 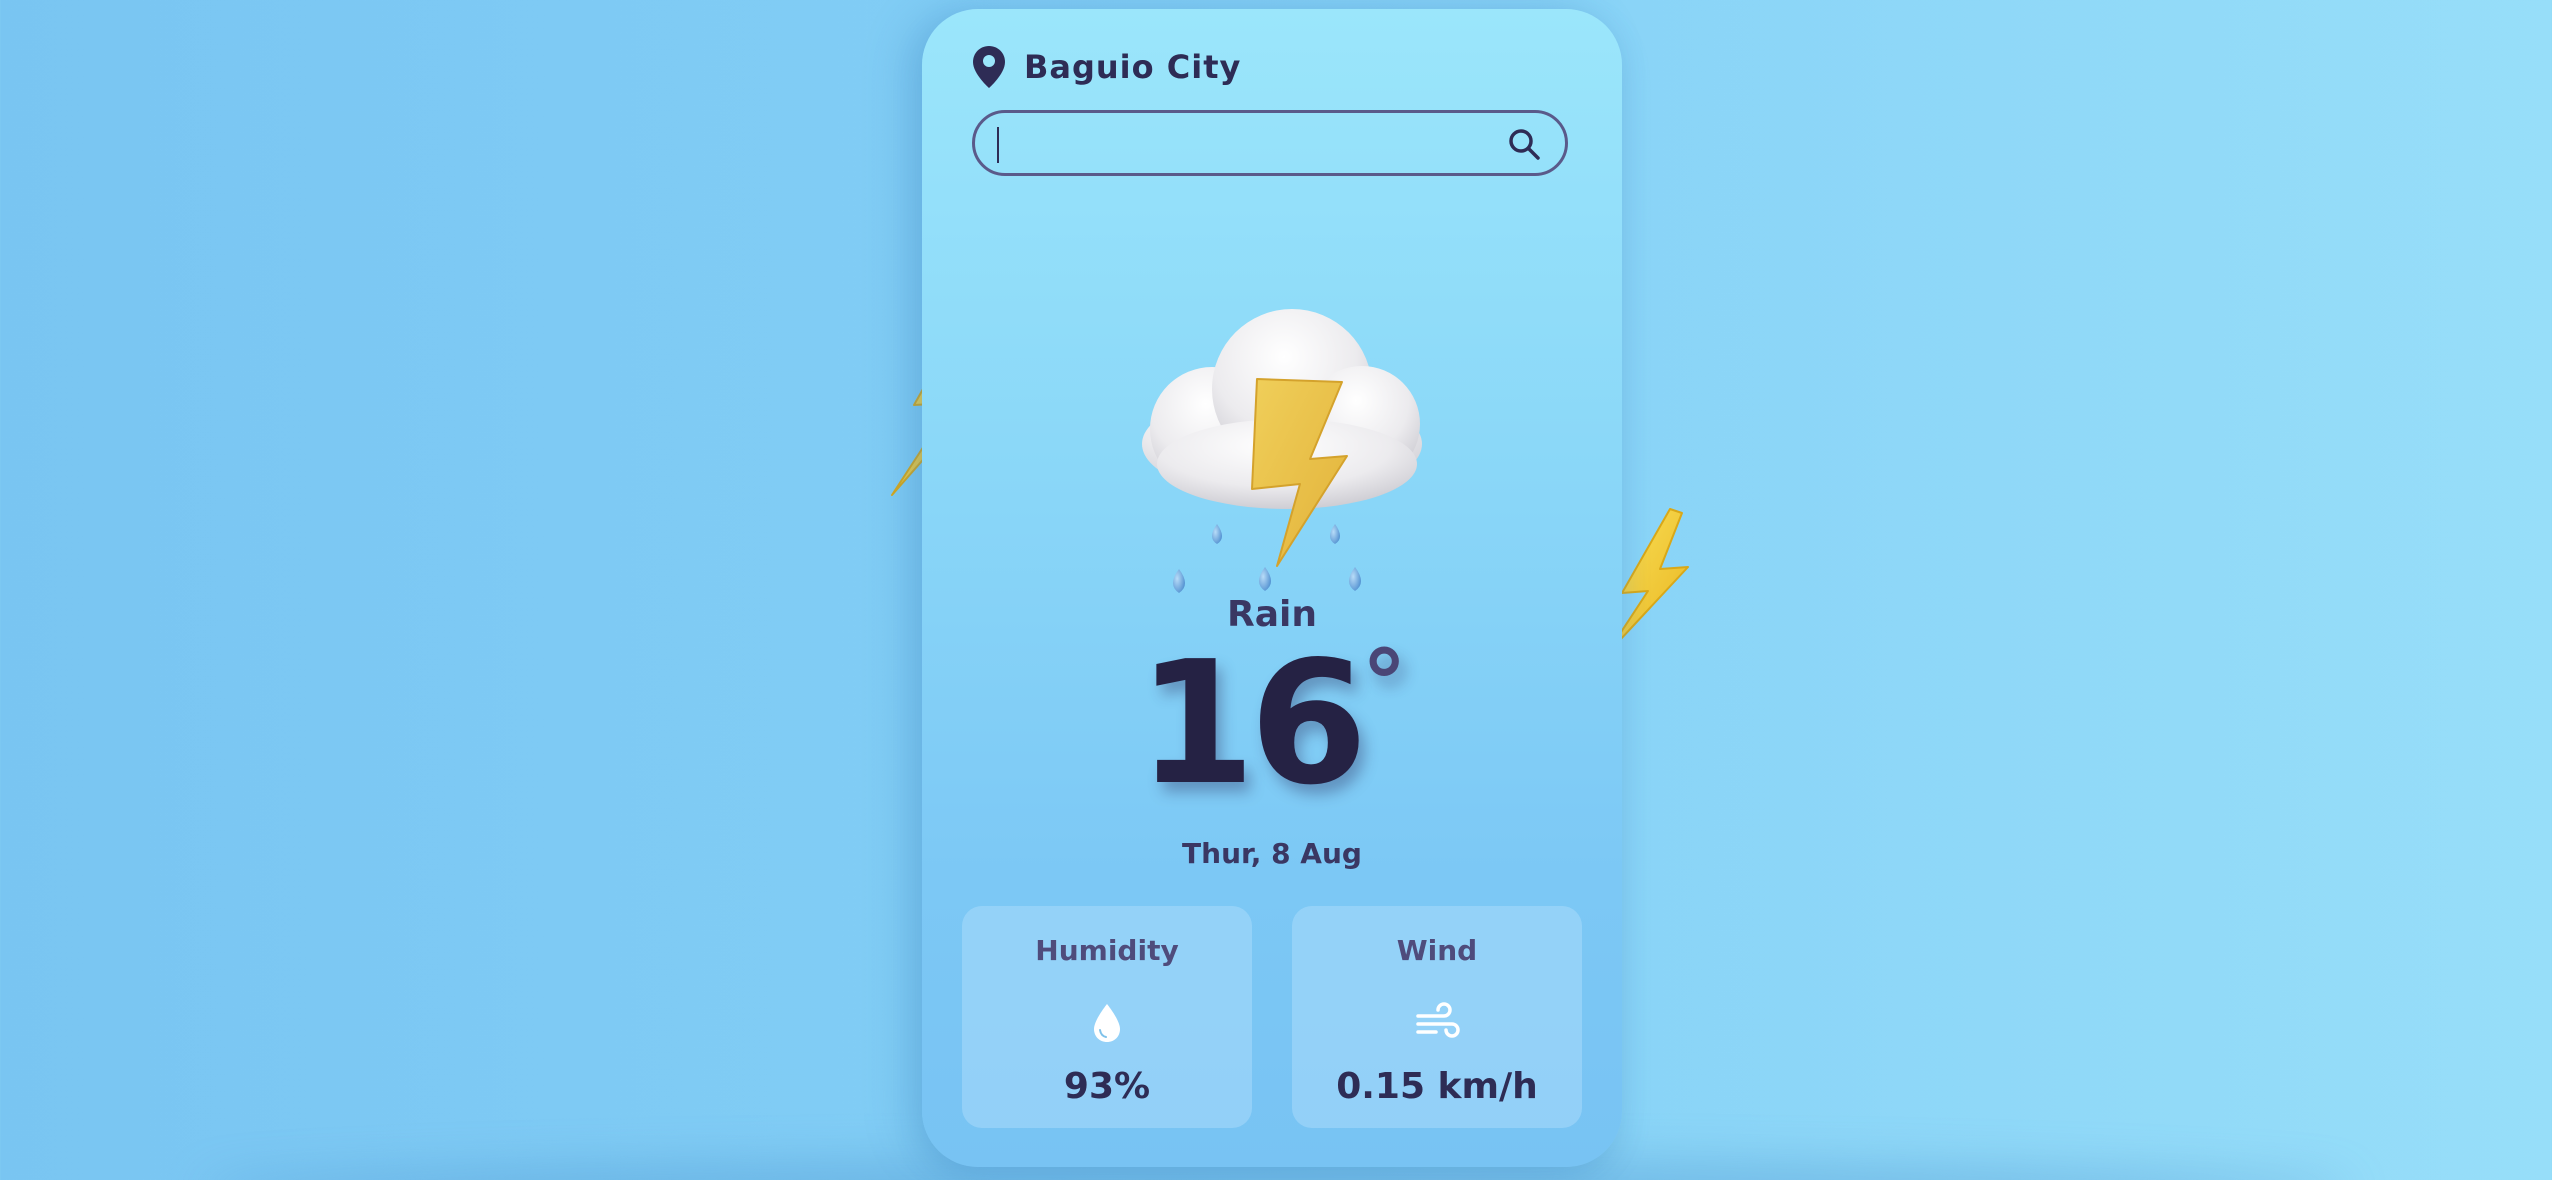 I want to click on temperature: 16°, so click(x=1272, y=724).